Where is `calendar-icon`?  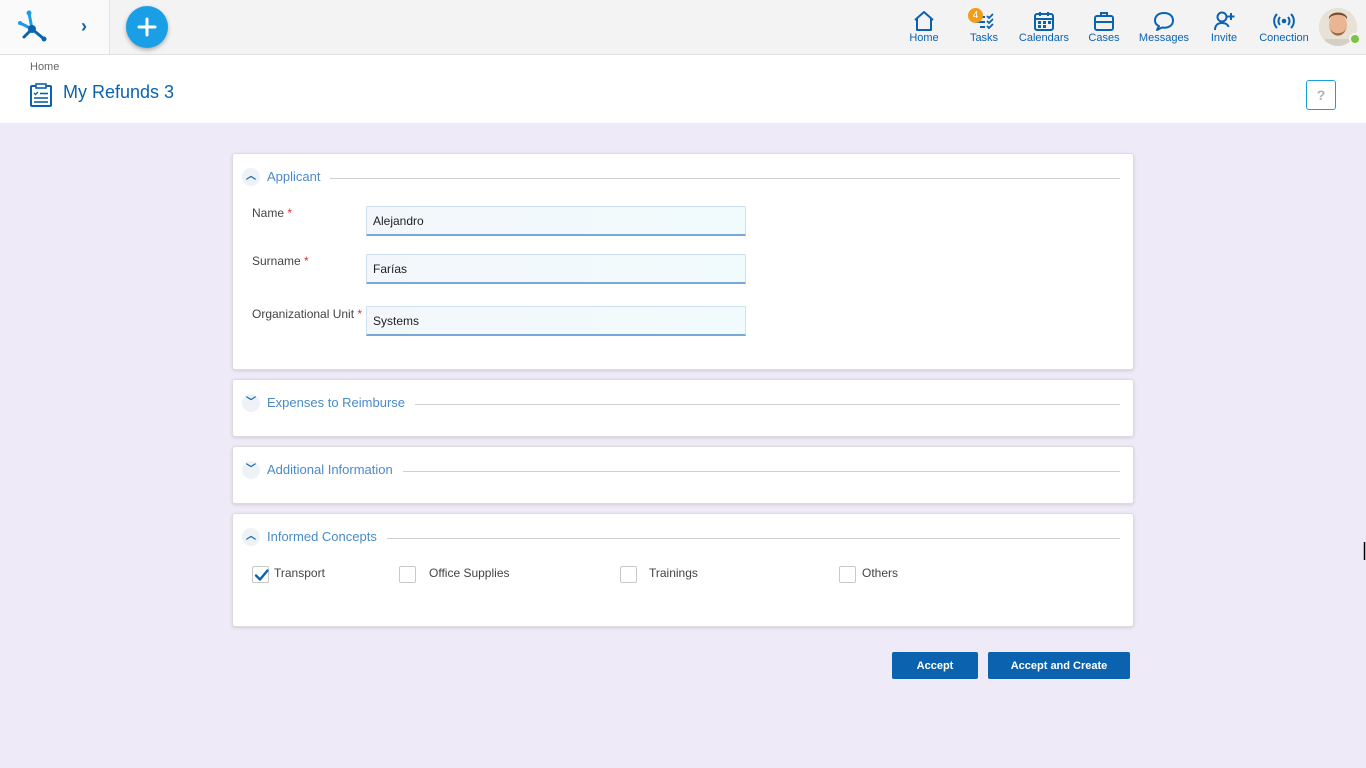
calendar-icon is located at coordinates (1044, 21).